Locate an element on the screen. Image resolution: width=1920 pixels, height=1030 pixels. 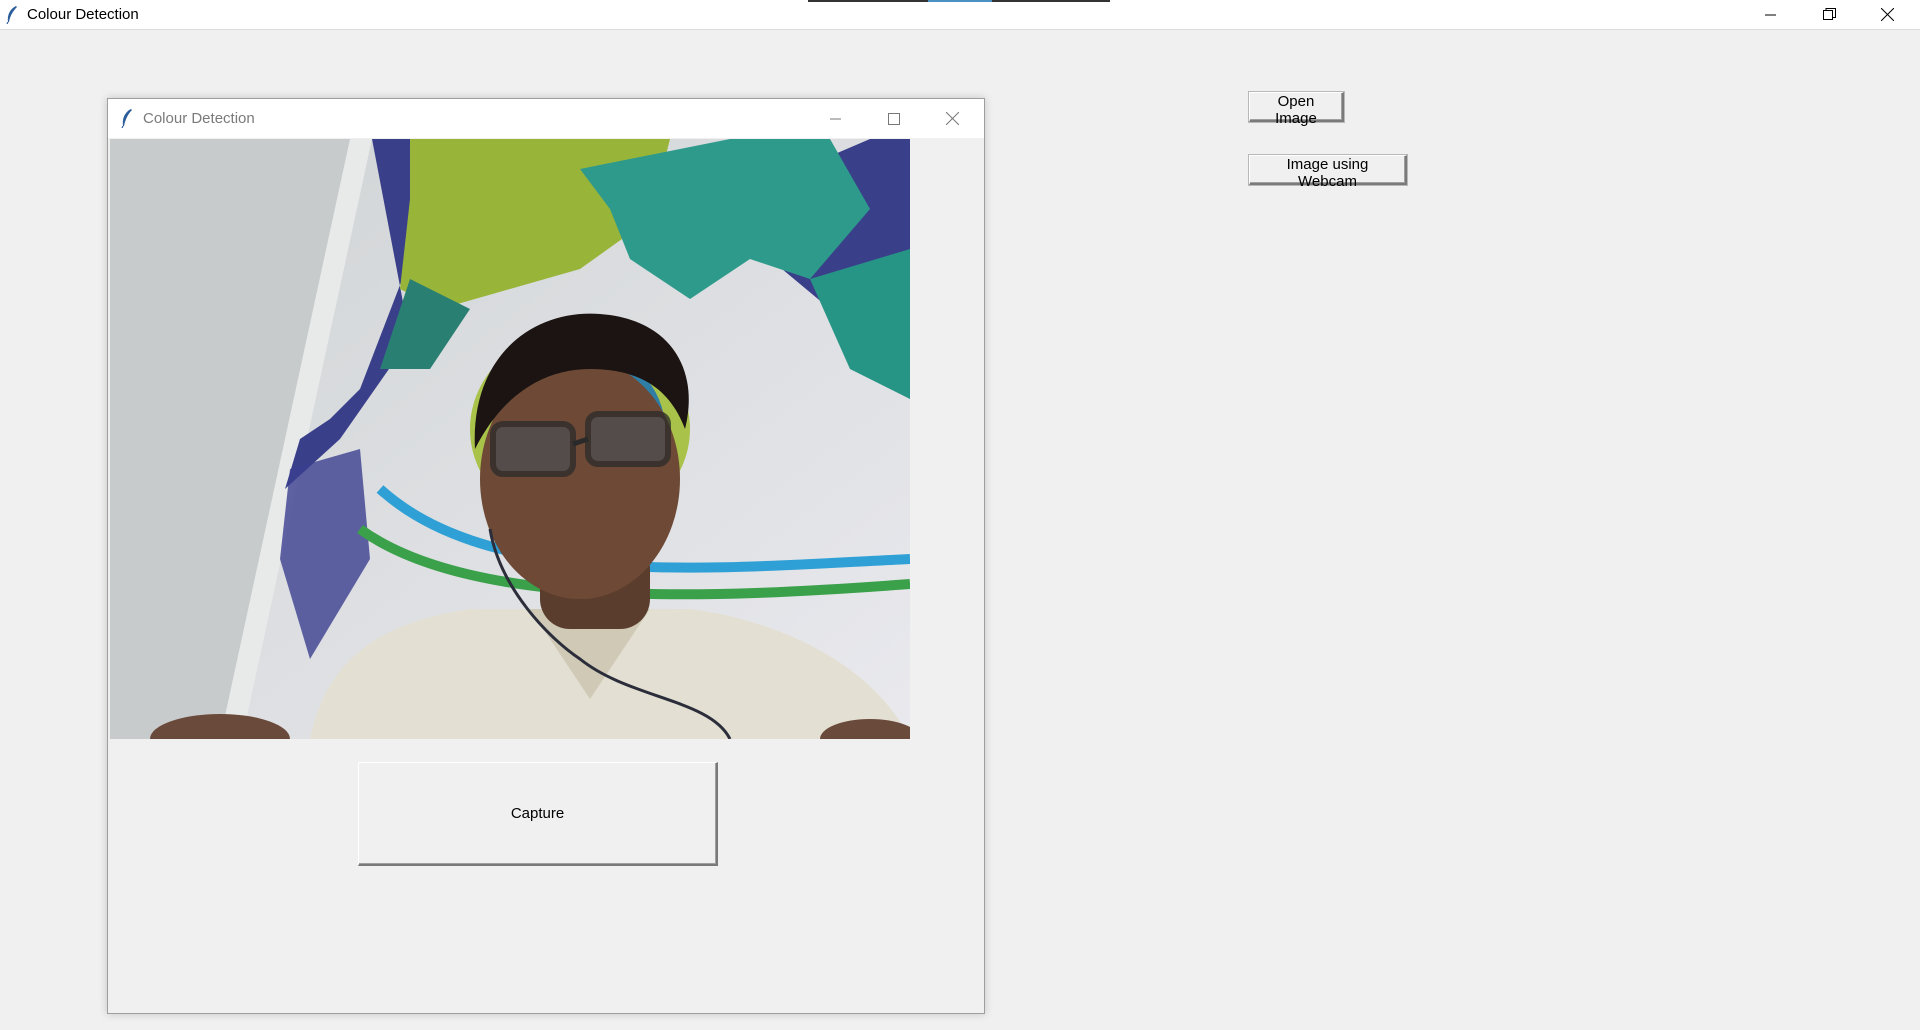
child-window-title: Colour Detection is located at coordinates (199, 118).